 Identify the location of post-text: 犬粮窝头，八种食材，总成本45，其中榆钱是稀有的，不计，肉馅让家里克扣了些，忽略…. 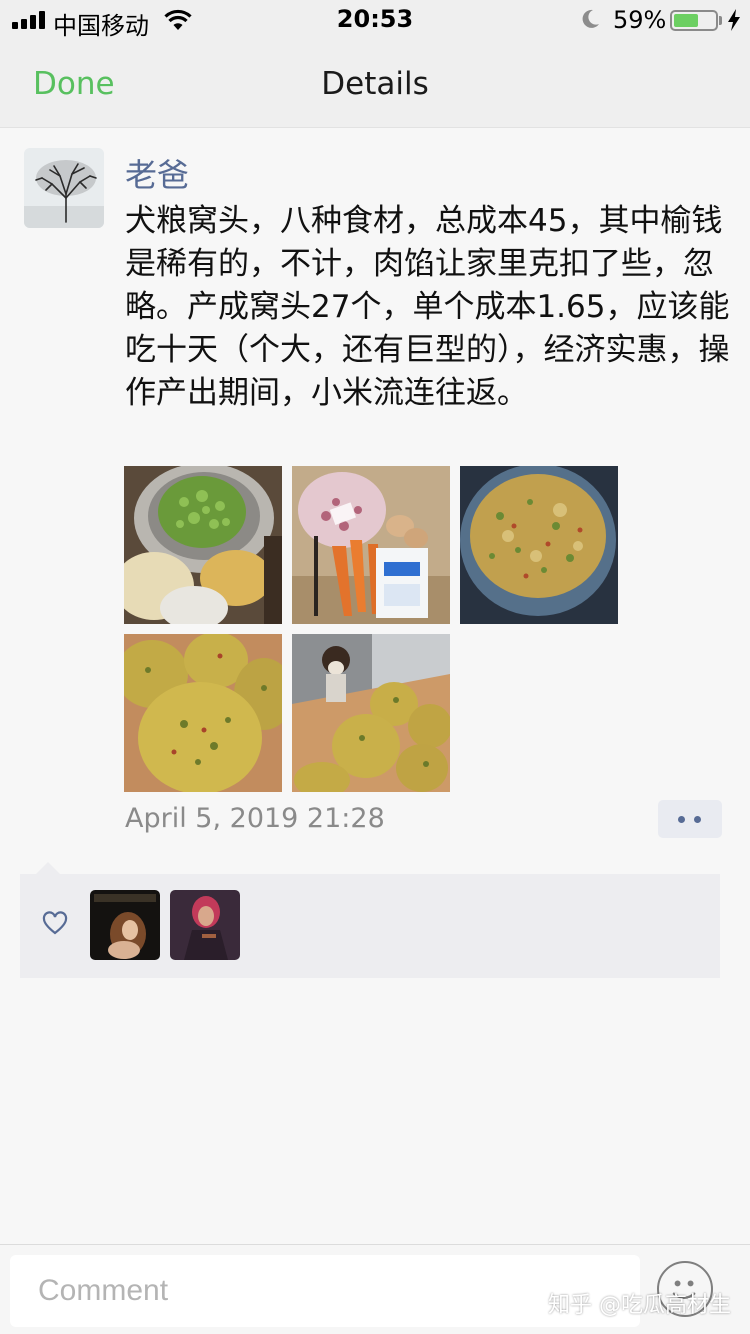
(427, 307).